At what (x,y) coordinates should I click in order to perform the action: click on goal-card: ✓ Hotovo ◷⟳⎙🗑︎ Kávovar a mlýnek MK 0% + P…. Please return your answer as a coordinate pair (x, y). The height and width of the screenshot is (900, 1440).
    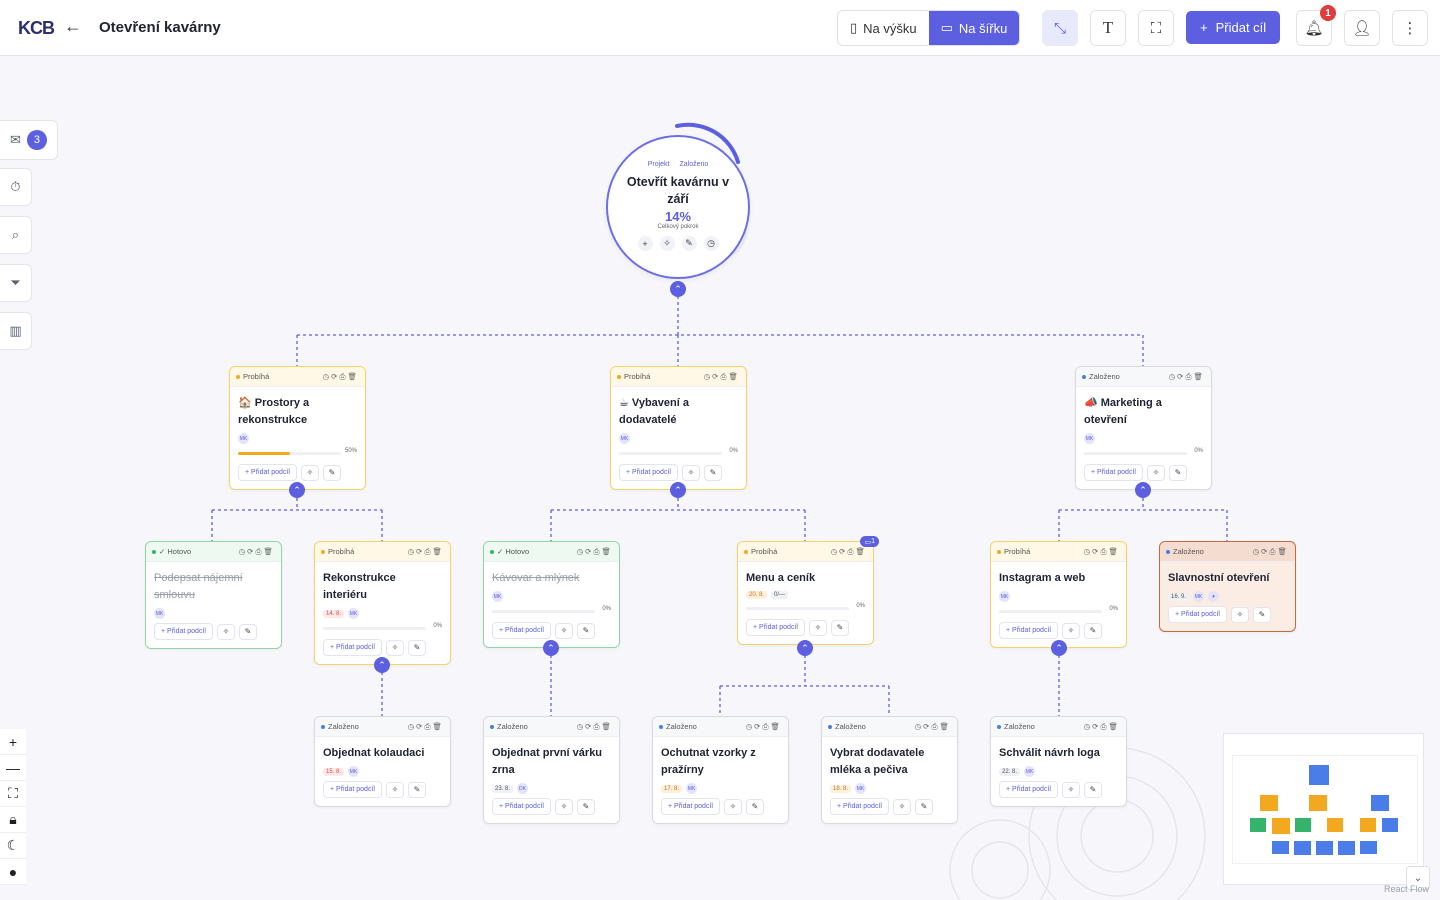
    Looking at the image, I should click on (551, 594).